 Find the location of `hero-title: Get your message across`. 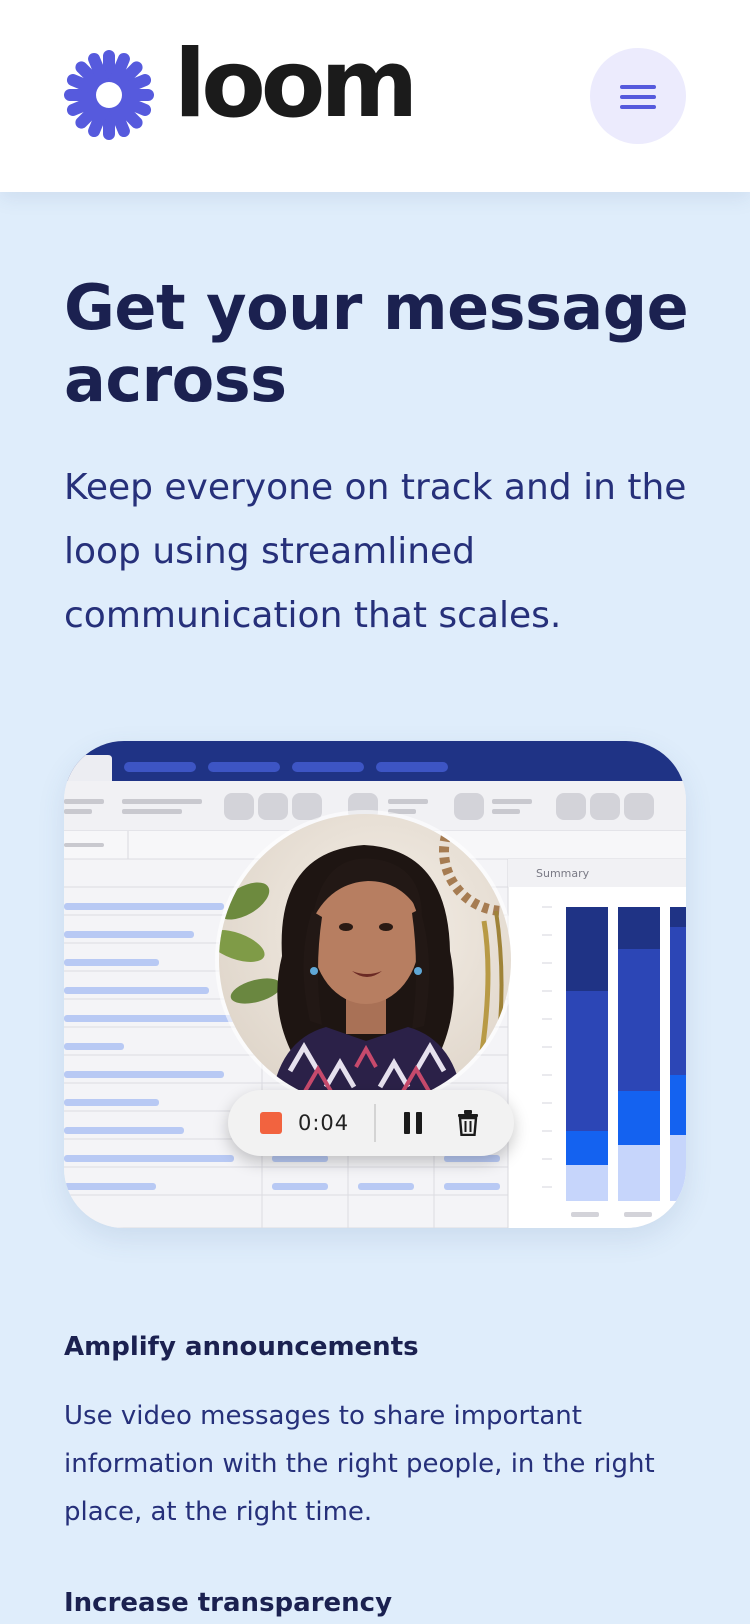

hero-title: Get your message across is located at coordinates (376, 343).